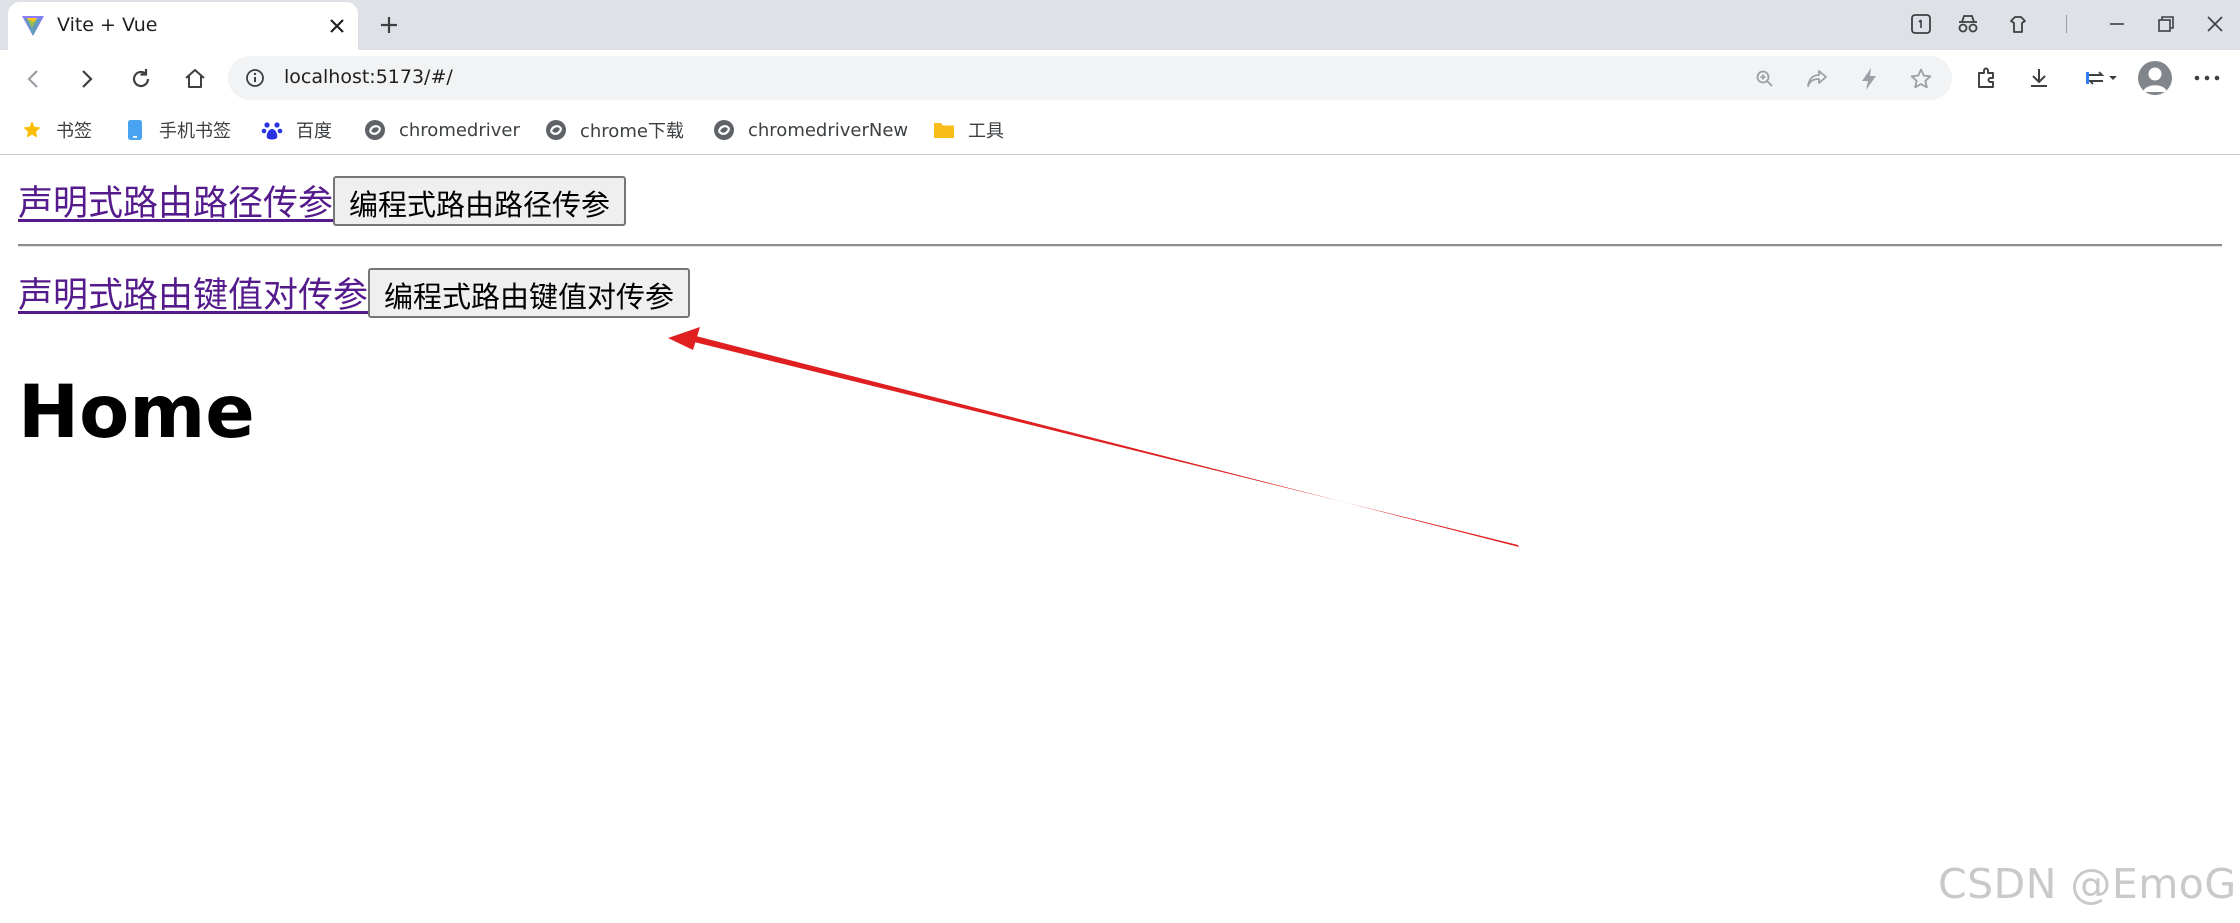 Image resolution: width=2240 pixels, height=923 pixels. I want to click on phone-icon, so click(135, 130).